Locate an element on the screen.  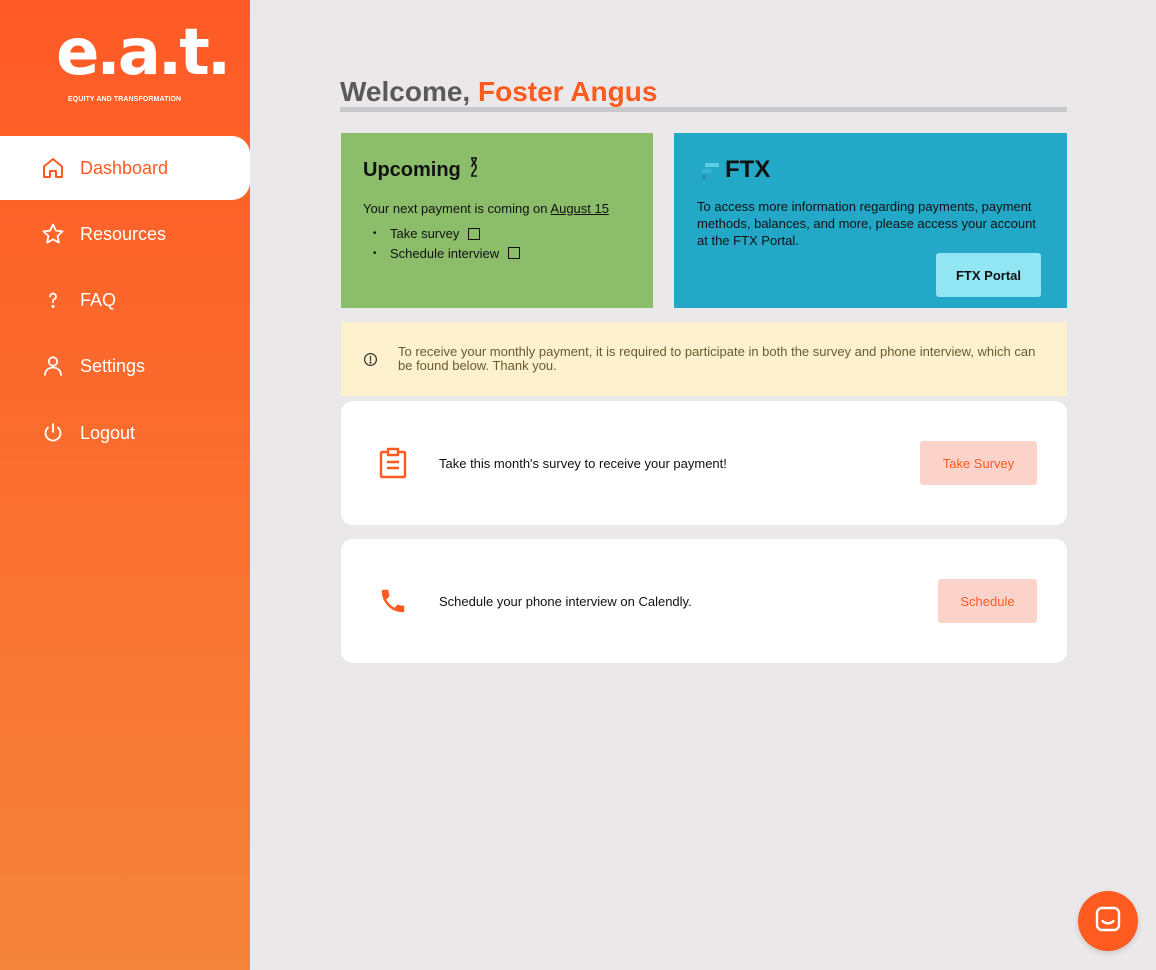
payment-info: Your next payment is coming on August 15 is located at coordinates (497, 208).